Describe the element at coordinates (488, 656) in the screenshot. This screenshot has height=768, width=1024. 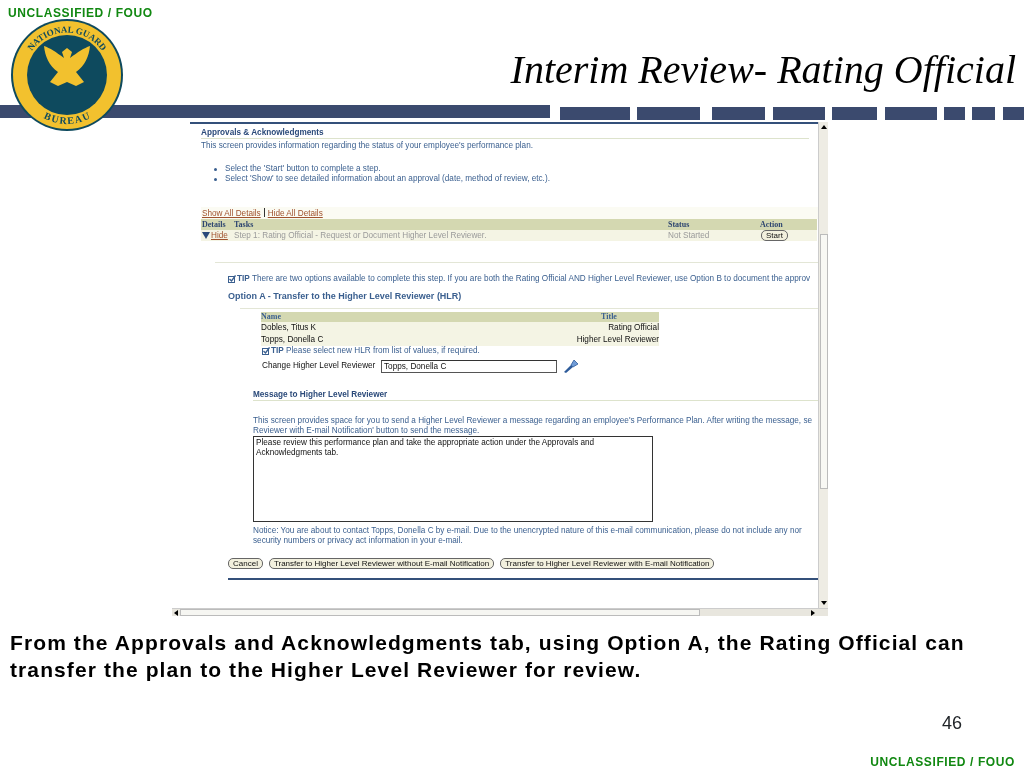
I see `caption-text: From the Approvals and Acknowledgments tab, using Option A, the Rating Official can transfer the plan to the Higher Level Reviewer for review.` at that location.